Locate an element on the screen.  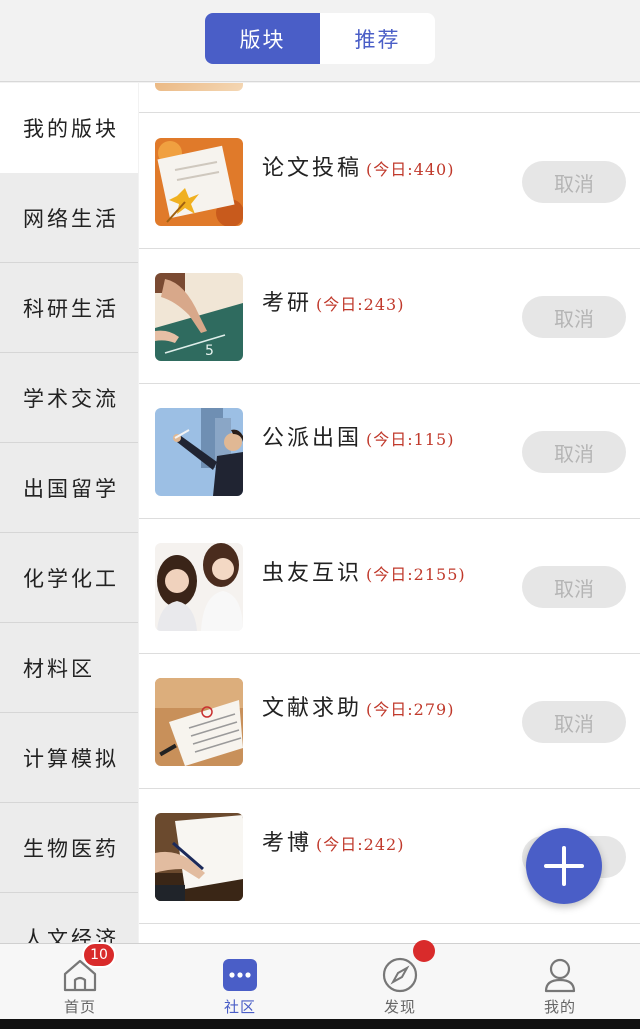
list-item: 5 考研 (今日:243) 取消 is located at coordinates (389, 316).